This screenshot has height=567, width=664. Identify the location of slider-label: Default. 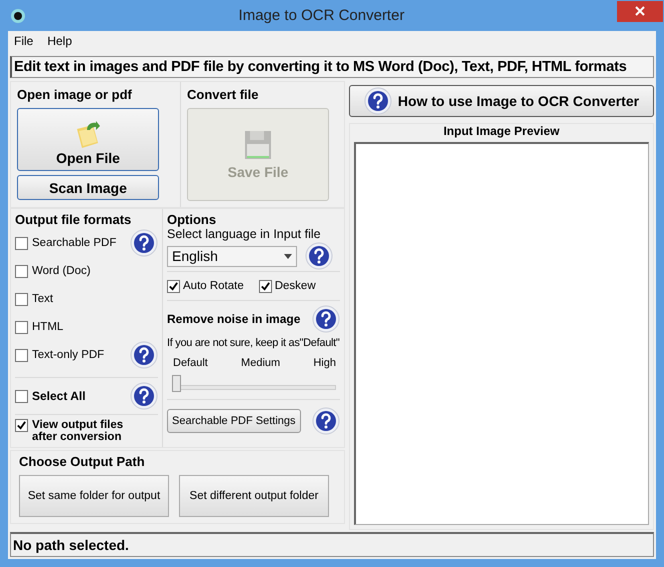
(190, 363).